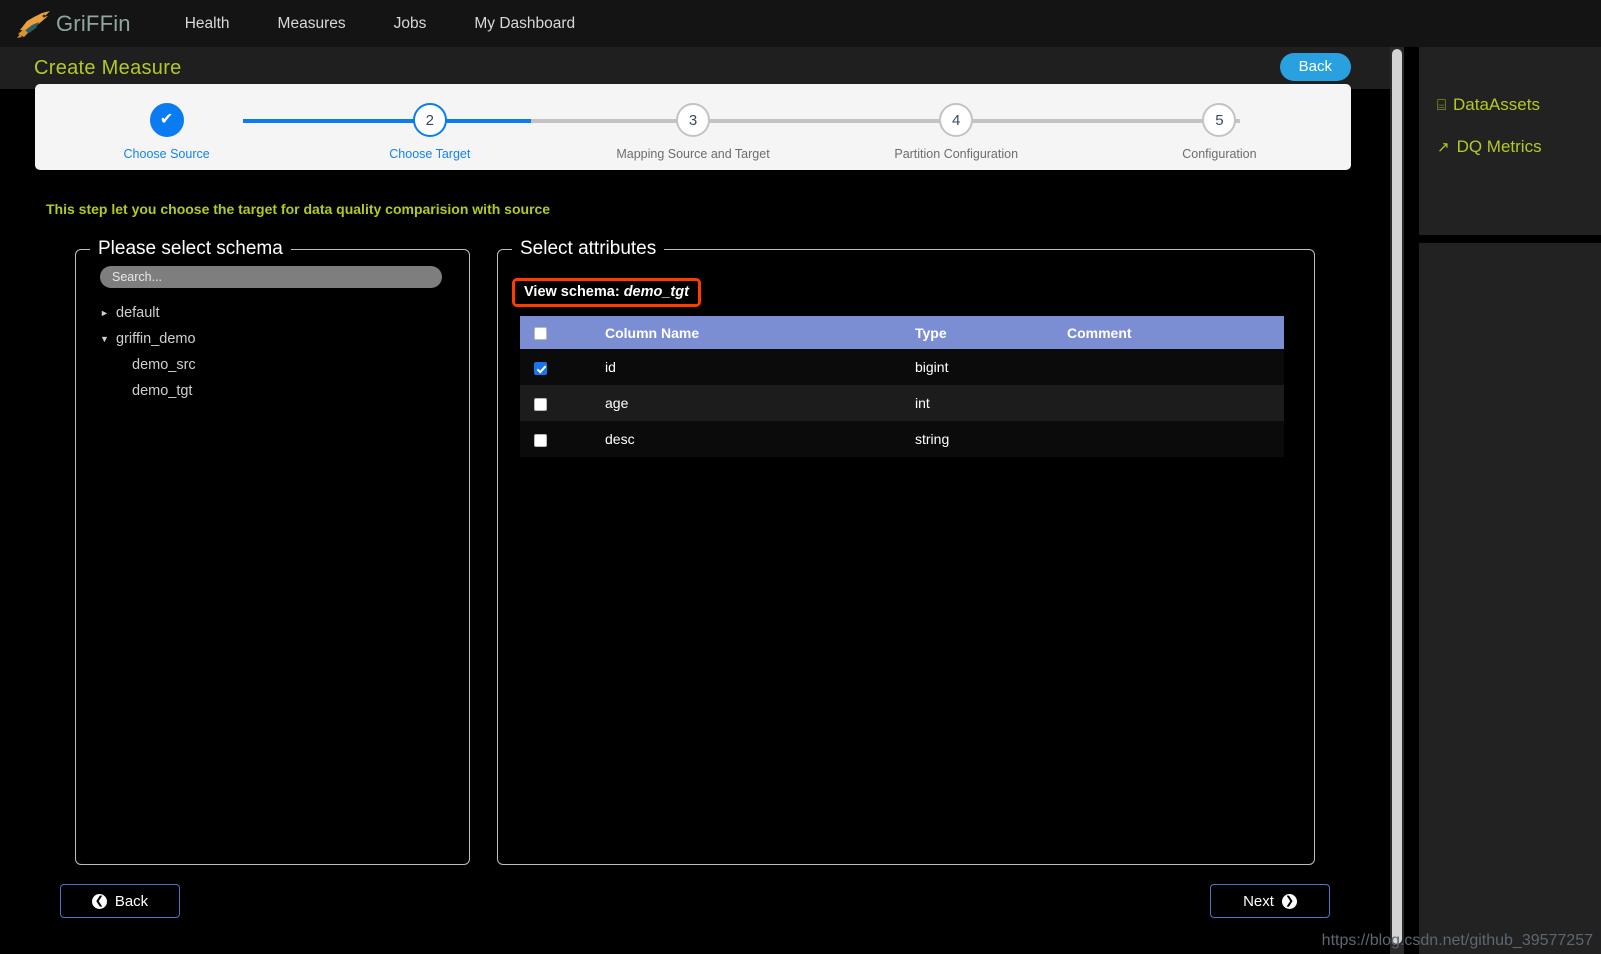 The image size is (1601, 954). I want to click on table-header-row: Column Name Type Comment, so click(902, 332).